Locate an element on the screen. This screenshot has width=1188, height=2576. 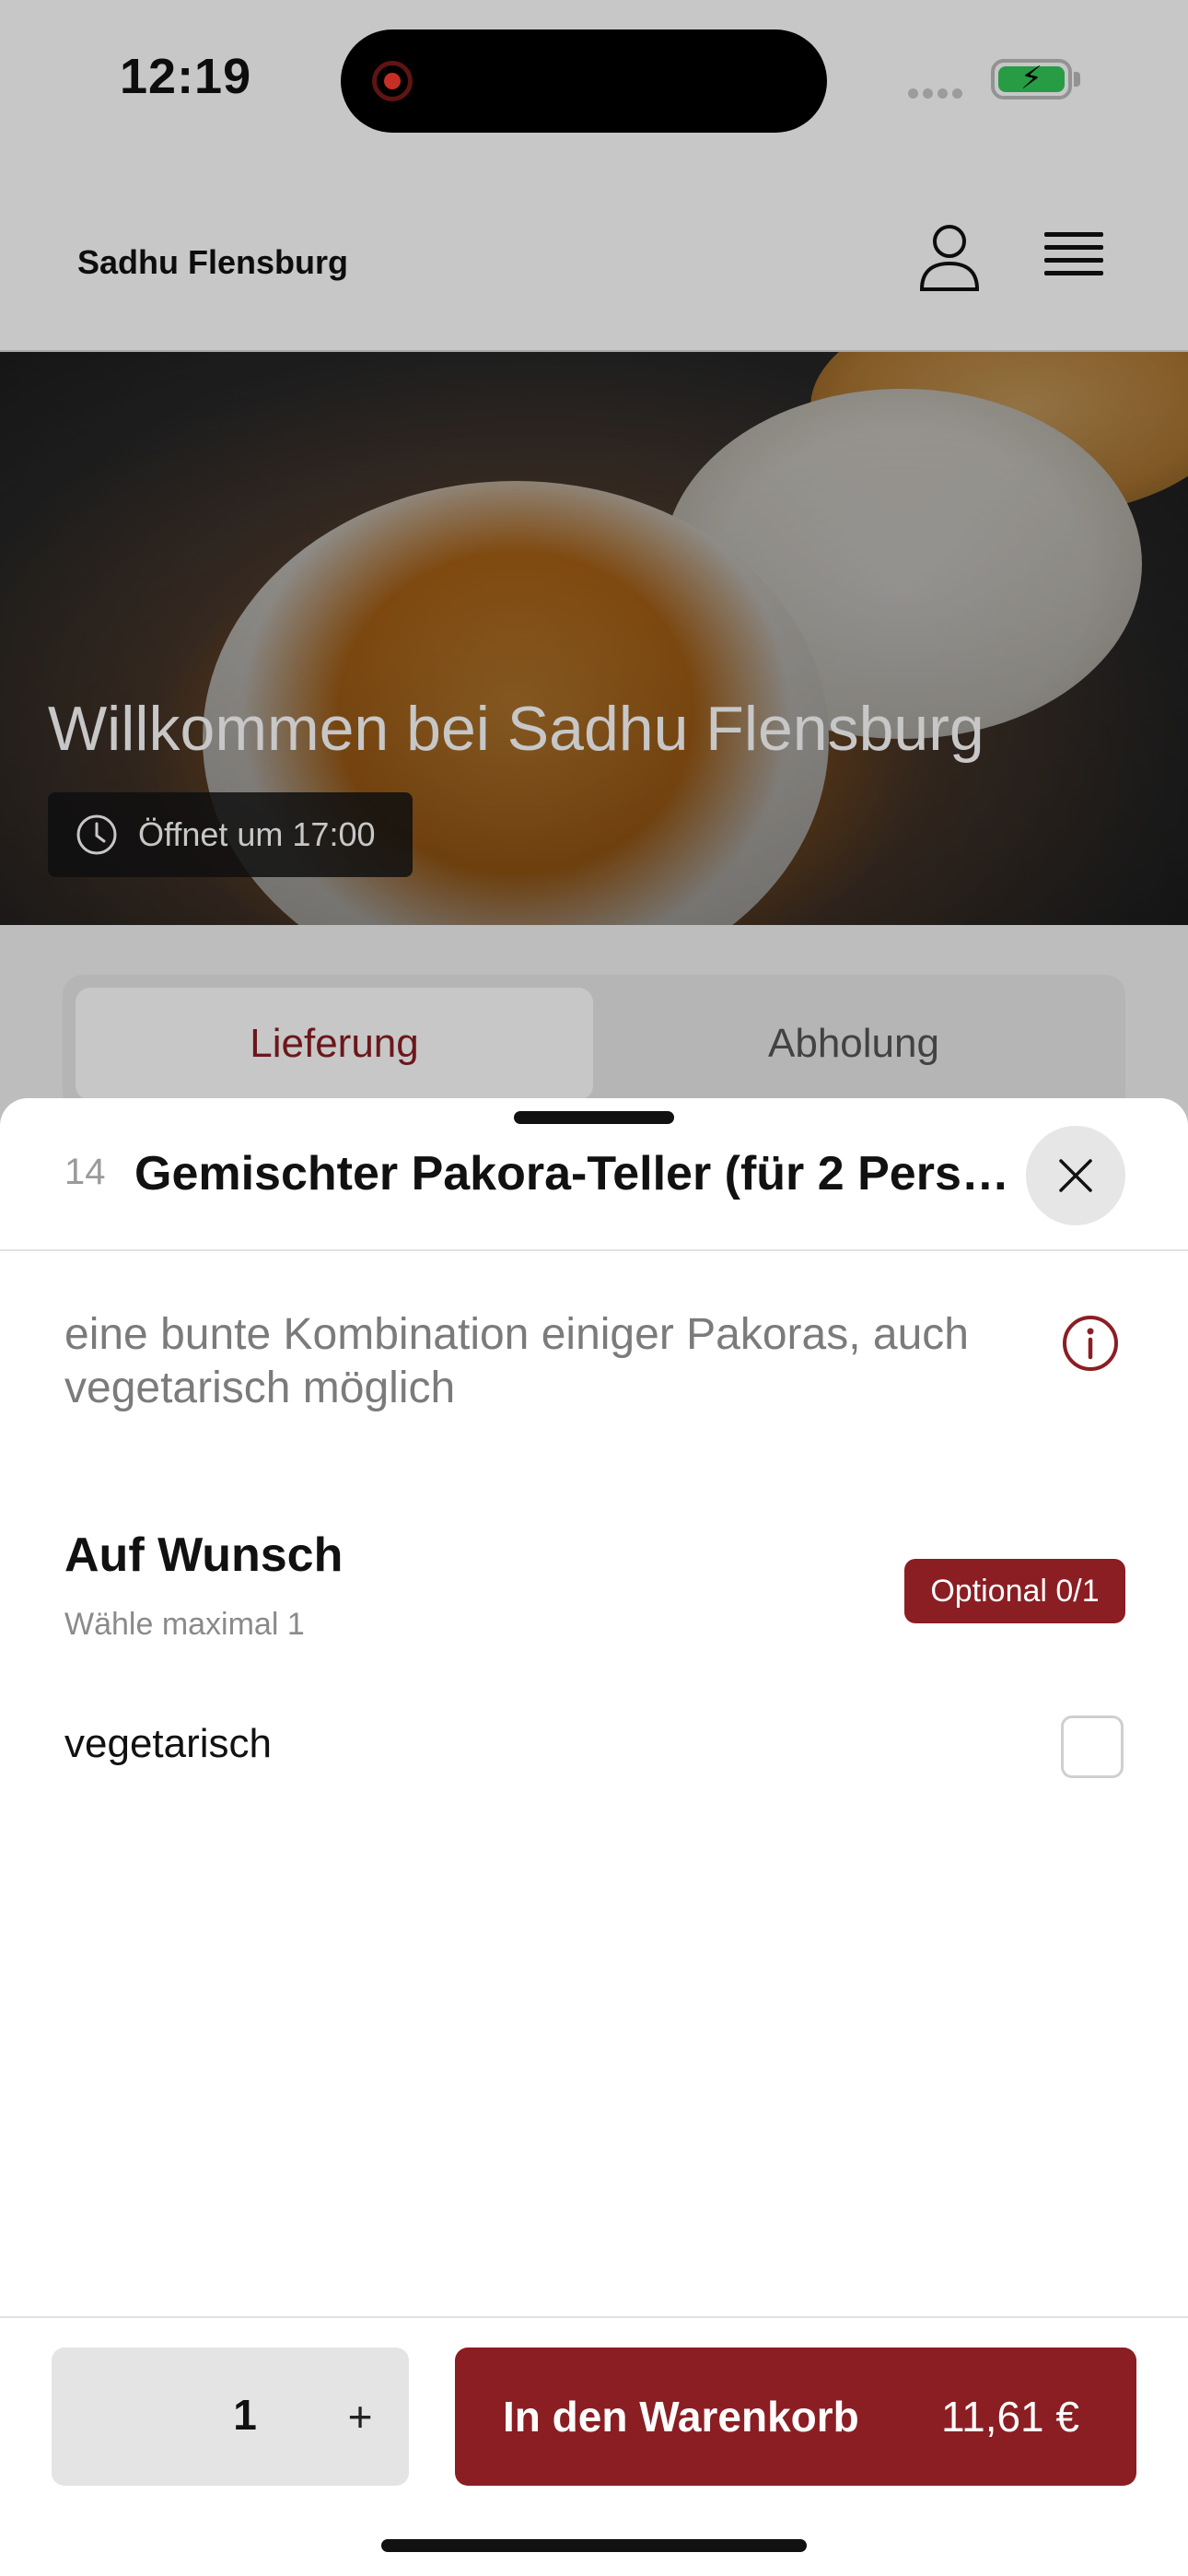
quantity-plus-button: + is located at coordinates (360, 2416).